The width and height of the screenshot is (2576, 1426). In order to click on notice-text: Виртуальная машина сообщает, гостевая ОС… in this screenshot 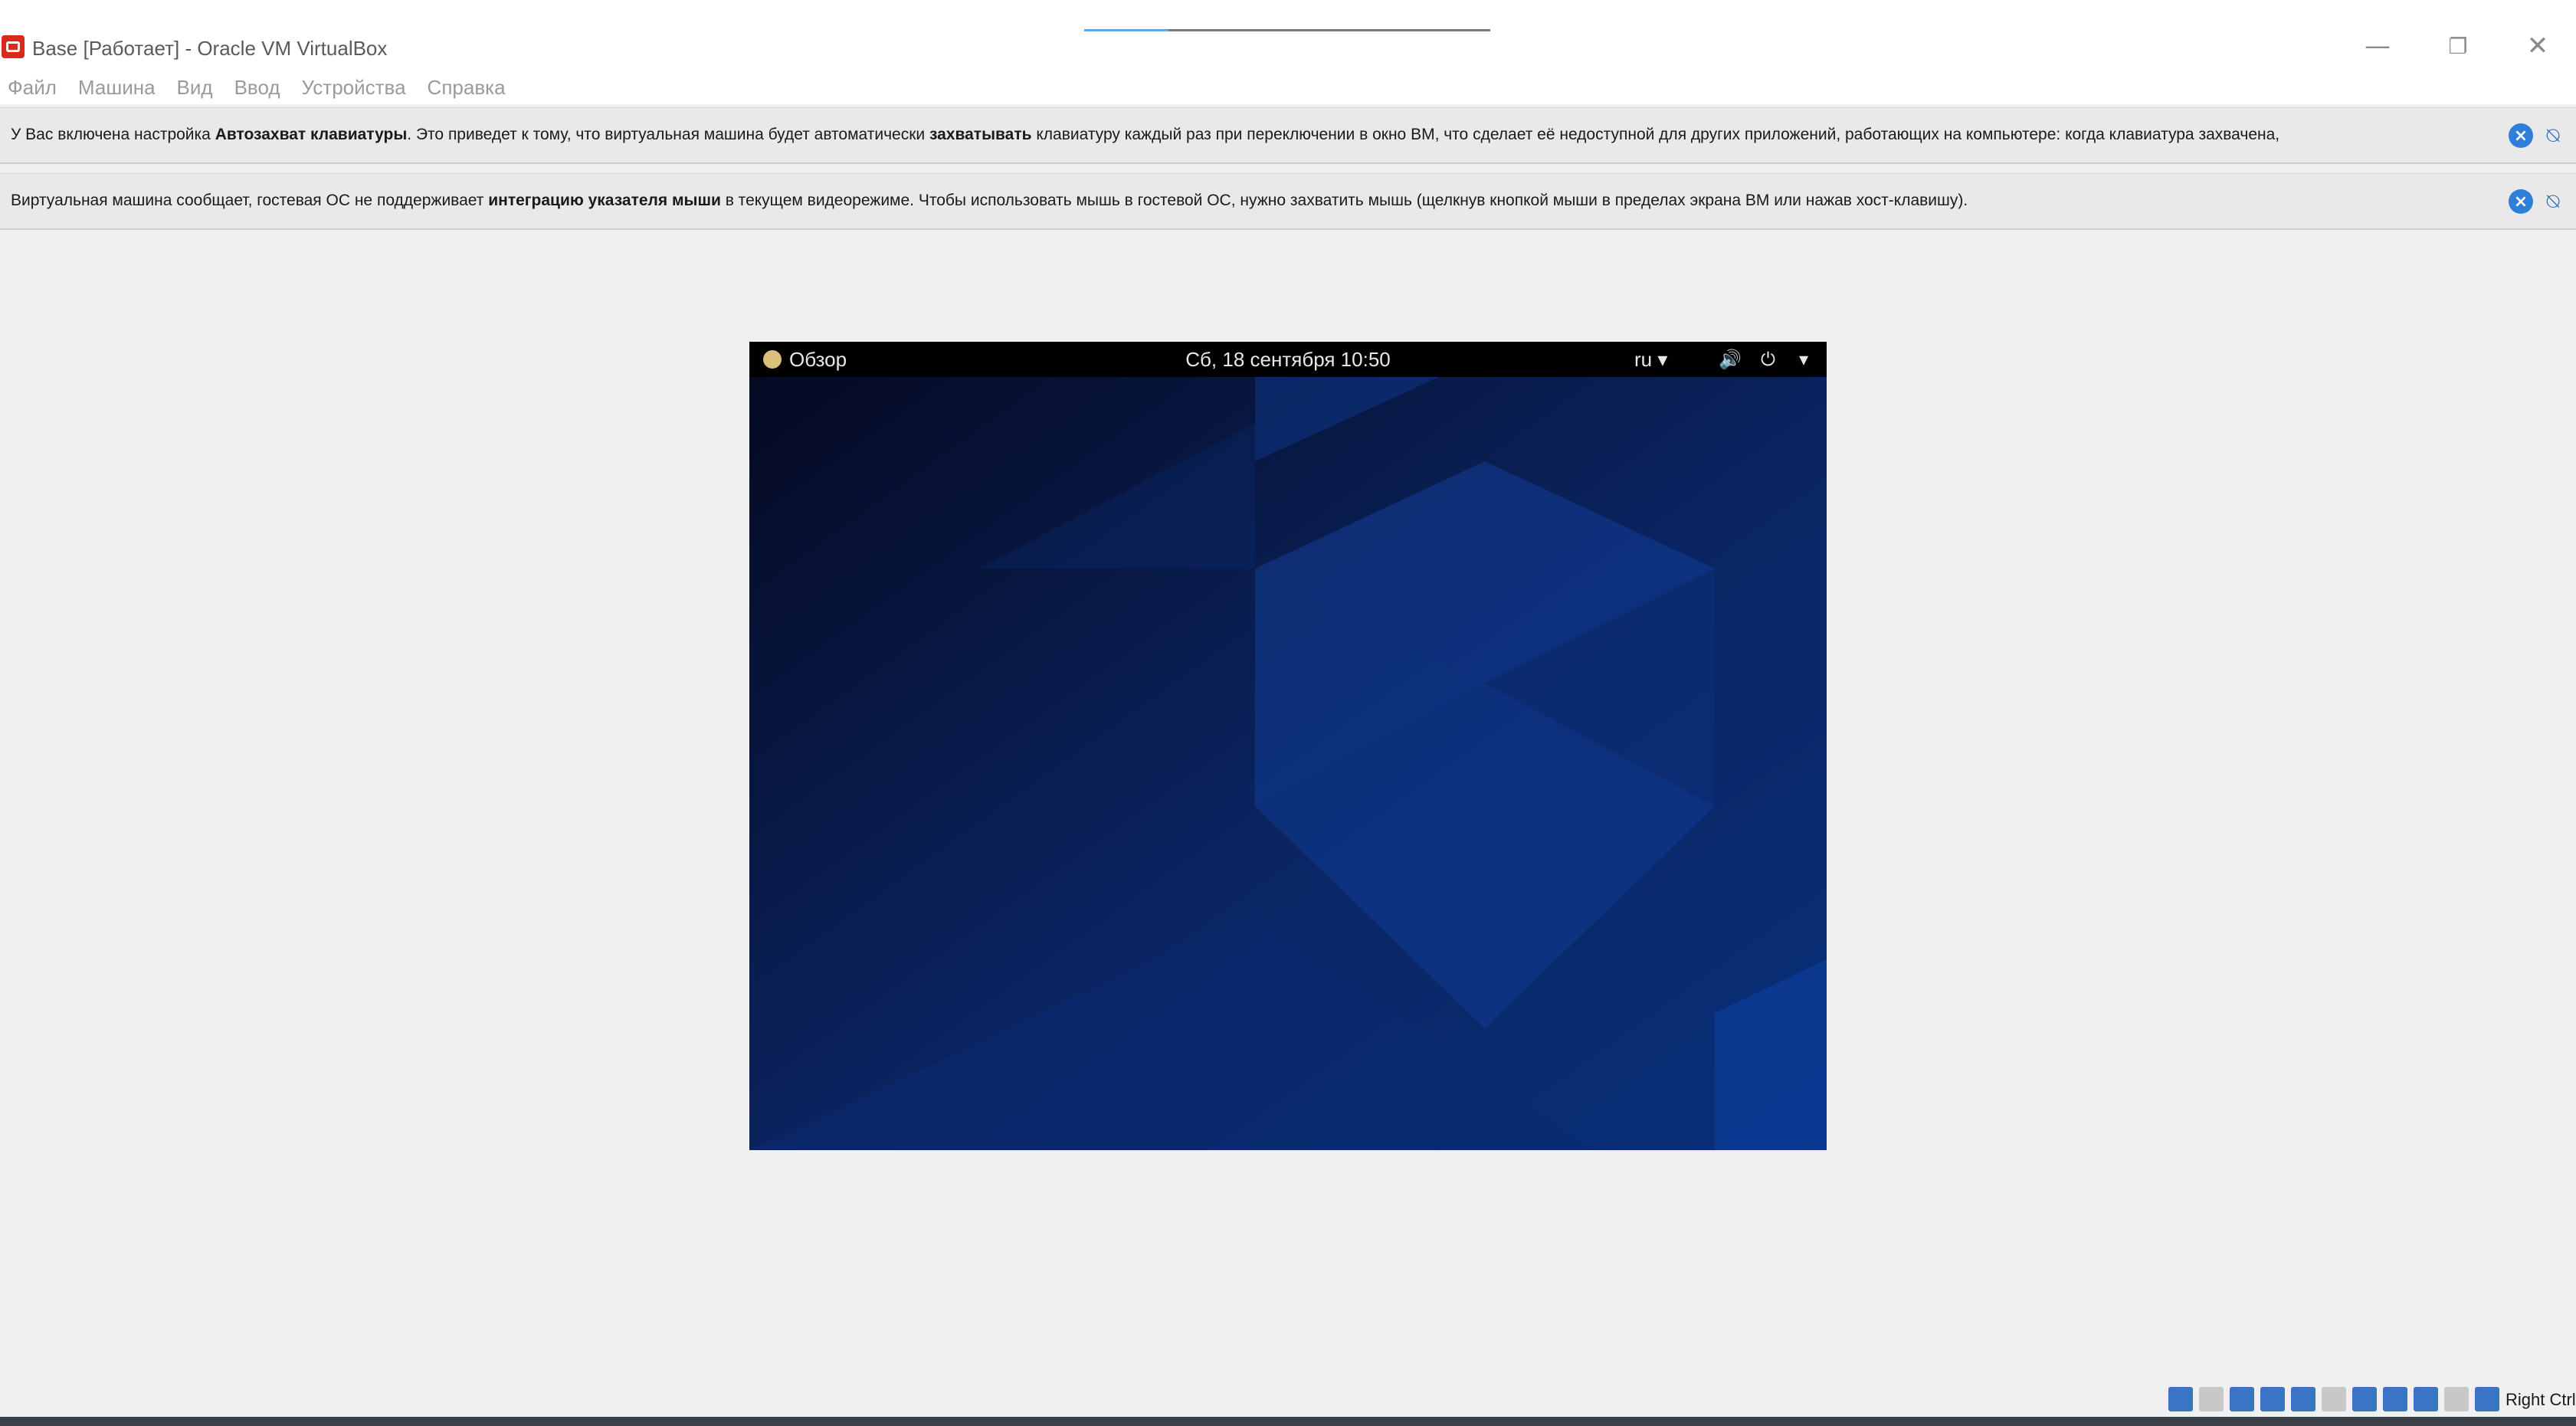, I will do `click(1252, 201)`.